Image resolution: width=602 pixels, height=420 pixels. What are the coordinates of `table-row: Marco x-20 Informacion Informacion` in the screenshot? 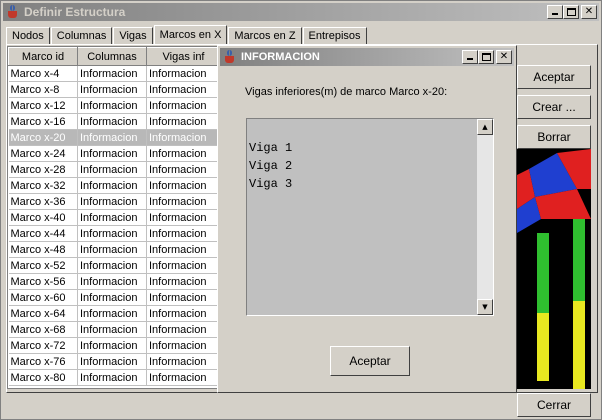 It's located at (113, 137).